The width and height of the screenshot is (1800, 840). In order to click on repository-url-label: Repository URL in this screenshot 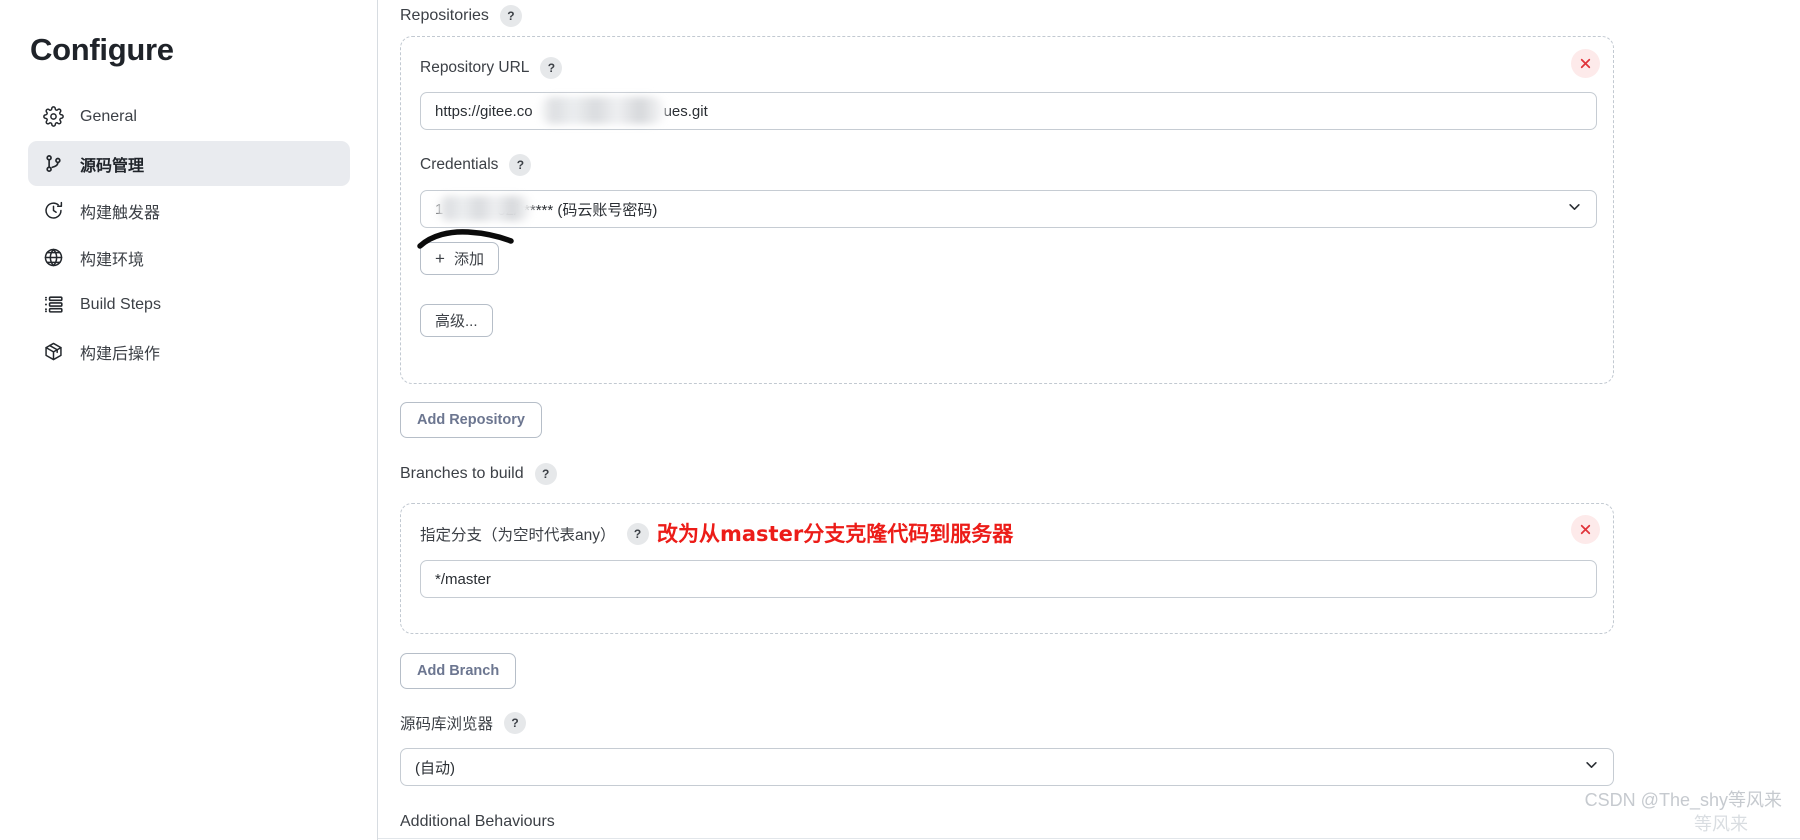, I will do `click(475, 67)`.